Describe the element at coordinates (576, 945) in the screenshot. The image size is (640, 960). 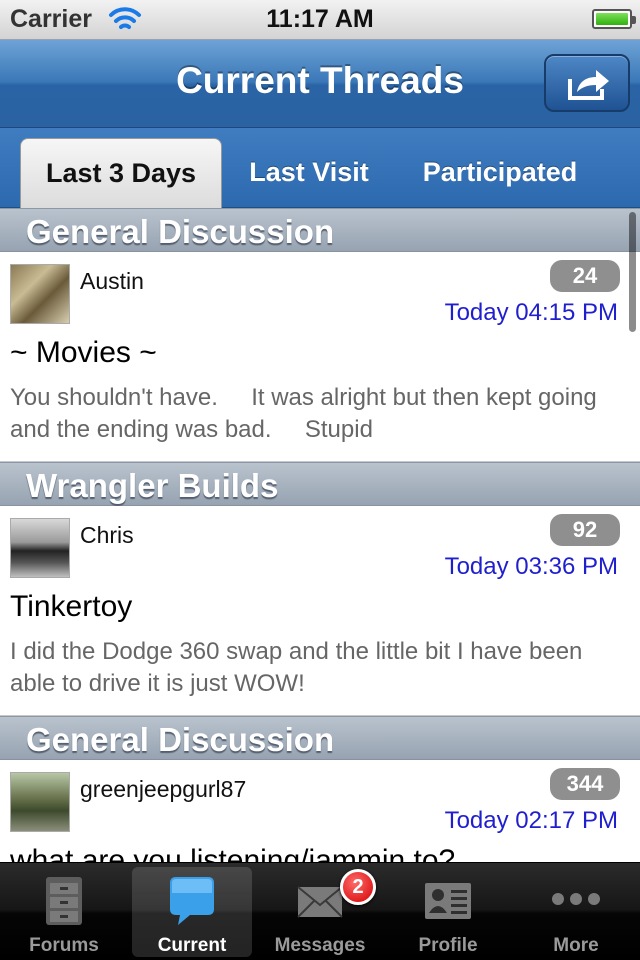
I see `tab-label: More` at that location.